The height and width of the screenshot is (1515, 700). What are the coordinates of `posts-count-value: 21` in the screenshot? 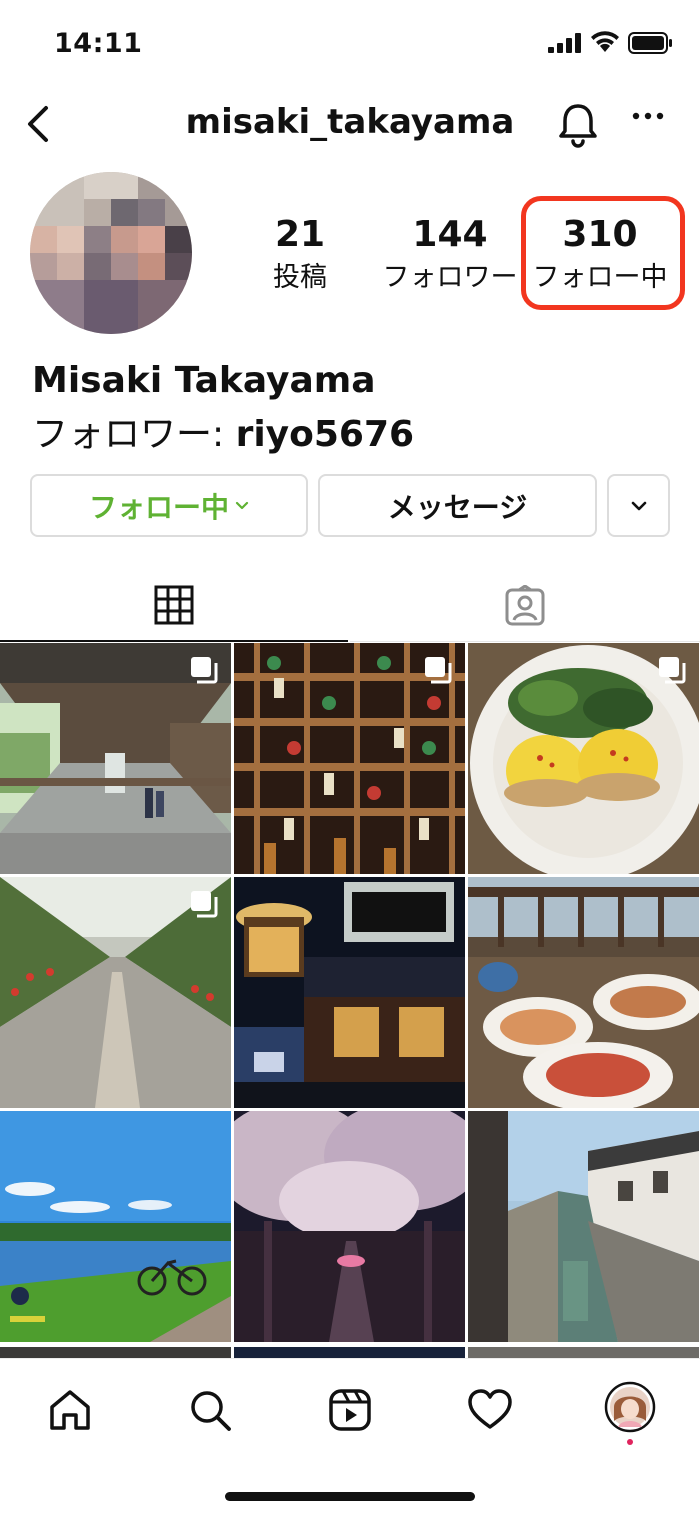 It's located at (300, 234).